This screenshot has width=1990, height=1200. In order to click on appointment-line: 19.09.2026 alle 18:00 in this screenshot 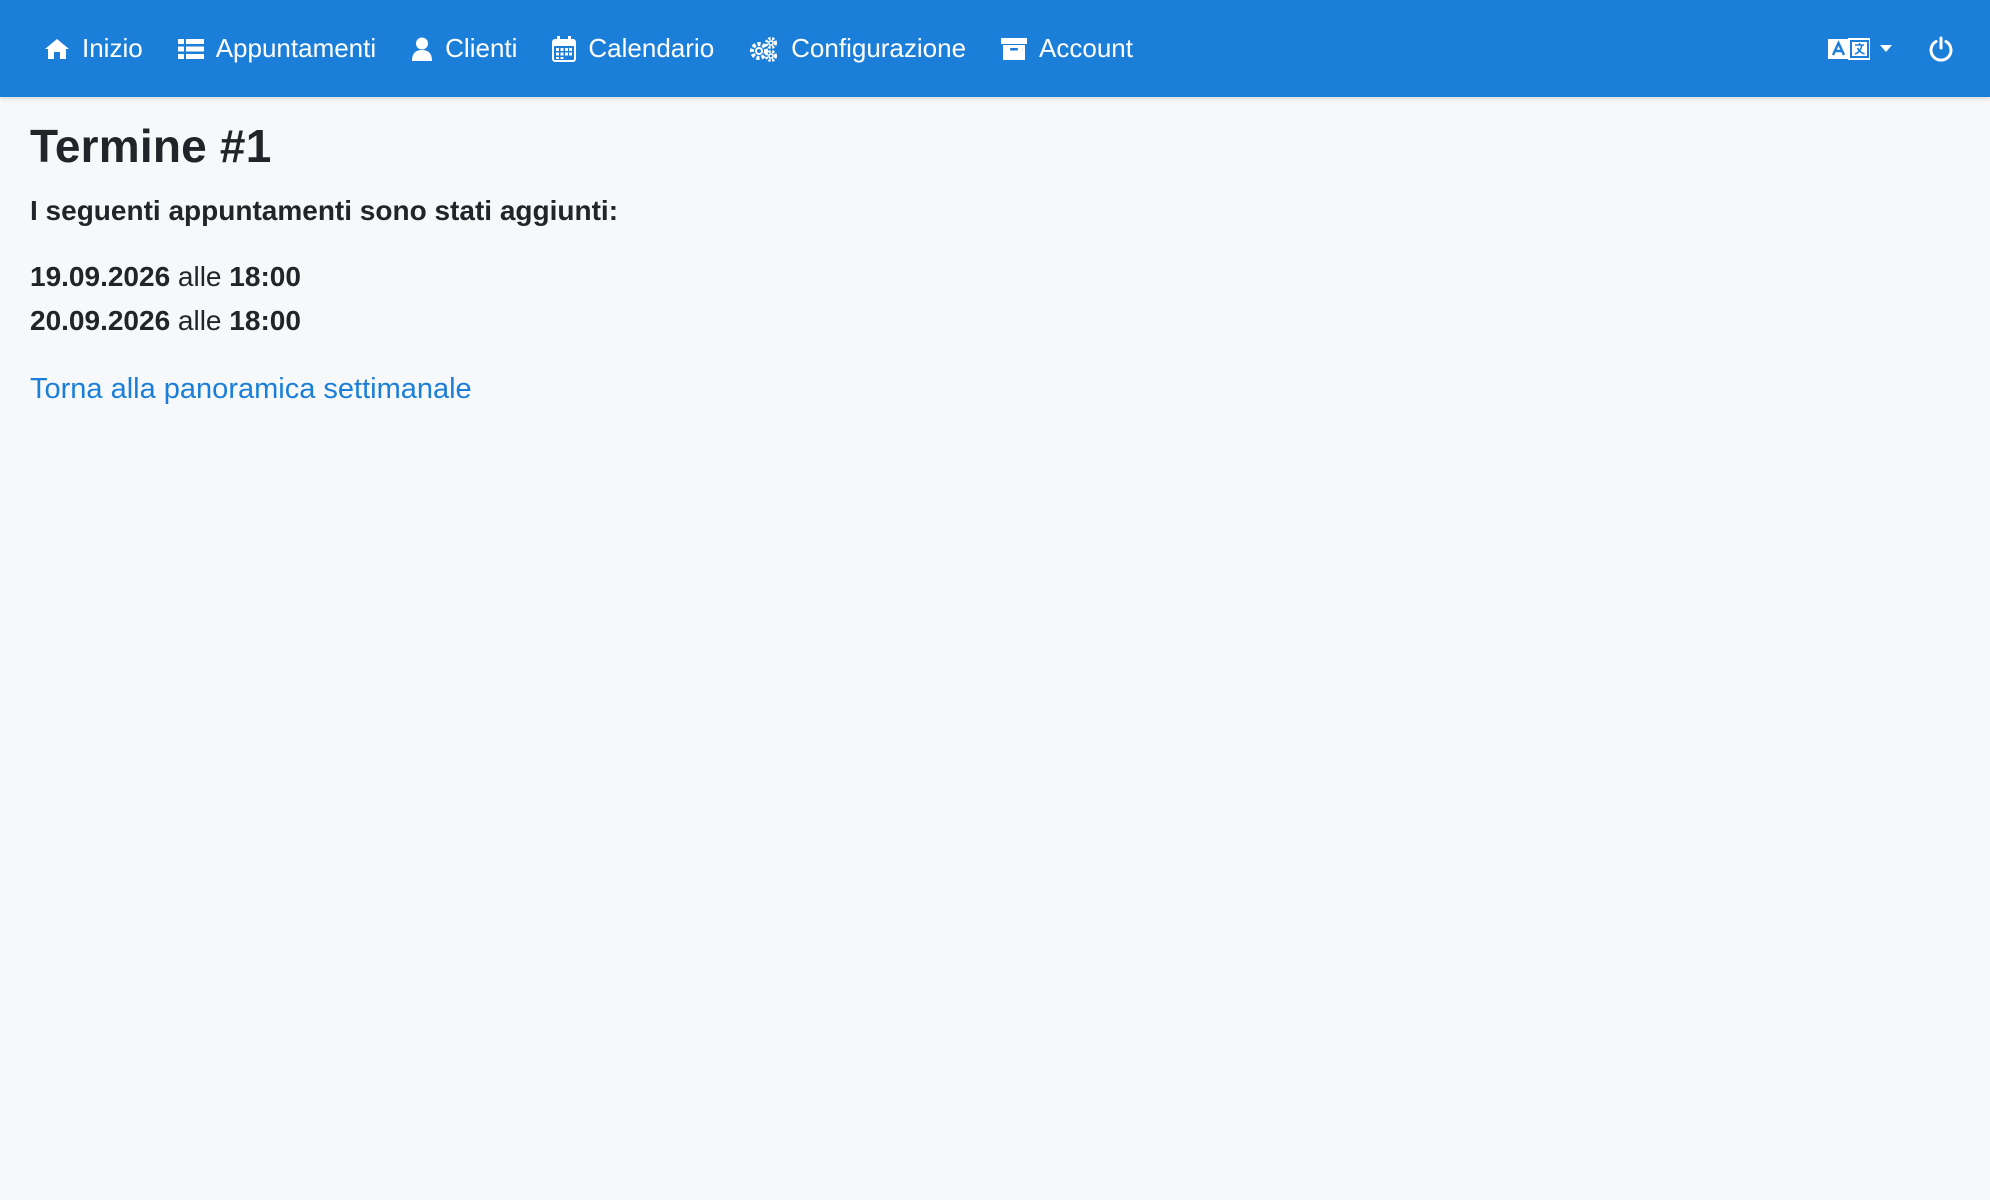, I will do `click(995, 277)`.